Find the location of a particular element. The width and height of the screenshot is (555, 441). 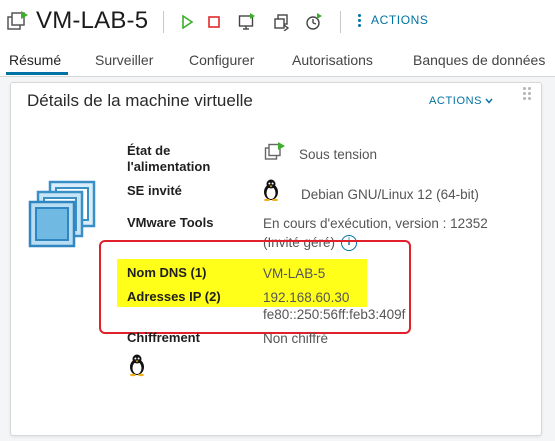

guest-os-label: SE invité is located at coordinates (154, 190).